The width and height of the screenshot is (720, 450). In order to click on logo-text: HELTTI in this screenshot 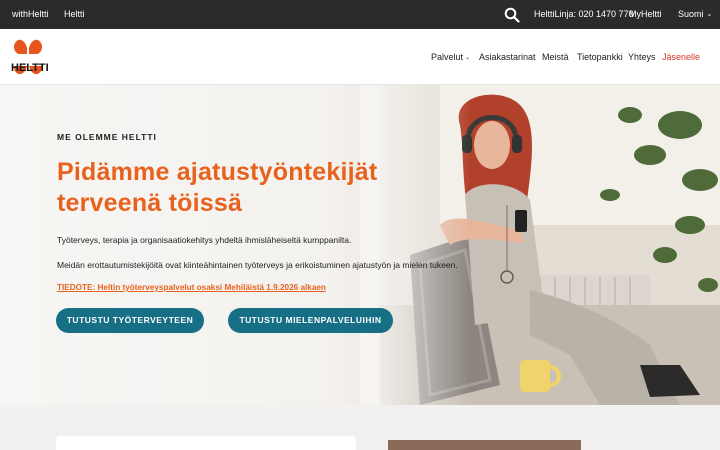, I will do `click(30, 68)`.